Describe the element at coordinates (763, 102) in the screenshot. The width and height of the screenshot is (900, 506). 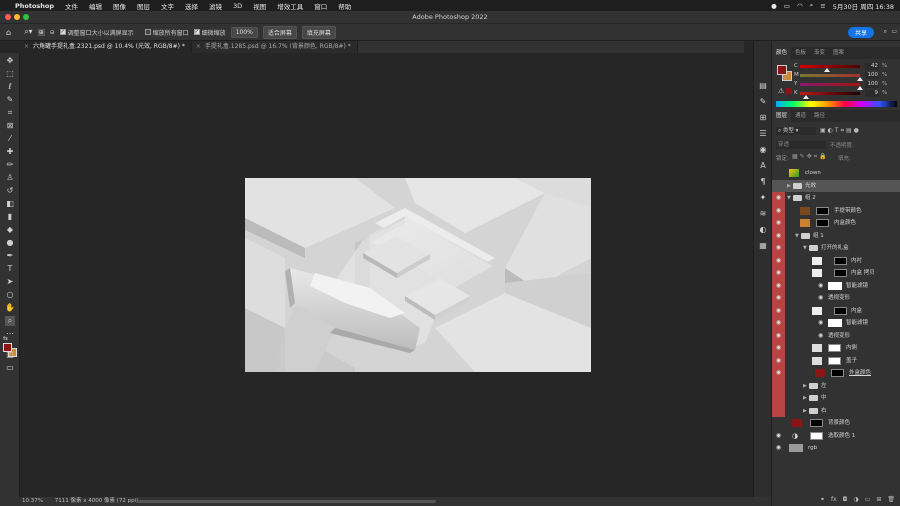
I see `brush-settings-icon: ✎` at that location.